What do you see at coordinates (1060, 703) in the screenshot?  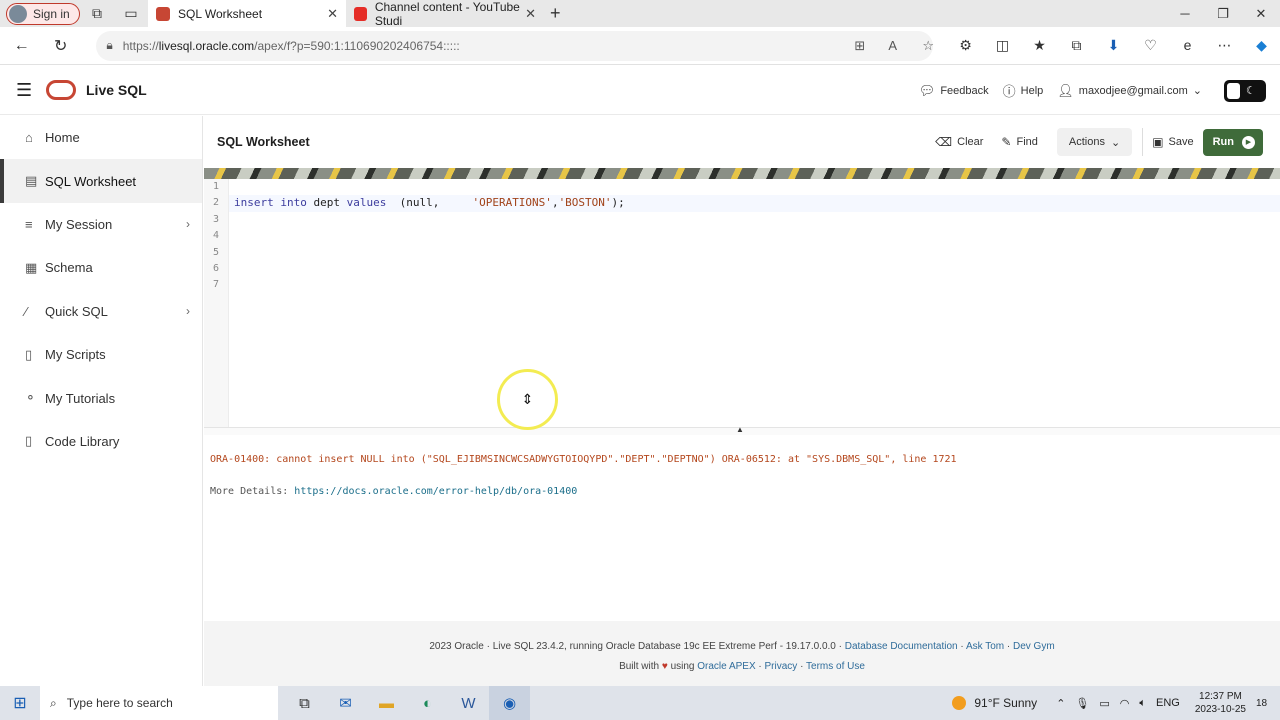 I see `tray-chevron-up-icon: ⌃` at bounding box center [1060, 703].